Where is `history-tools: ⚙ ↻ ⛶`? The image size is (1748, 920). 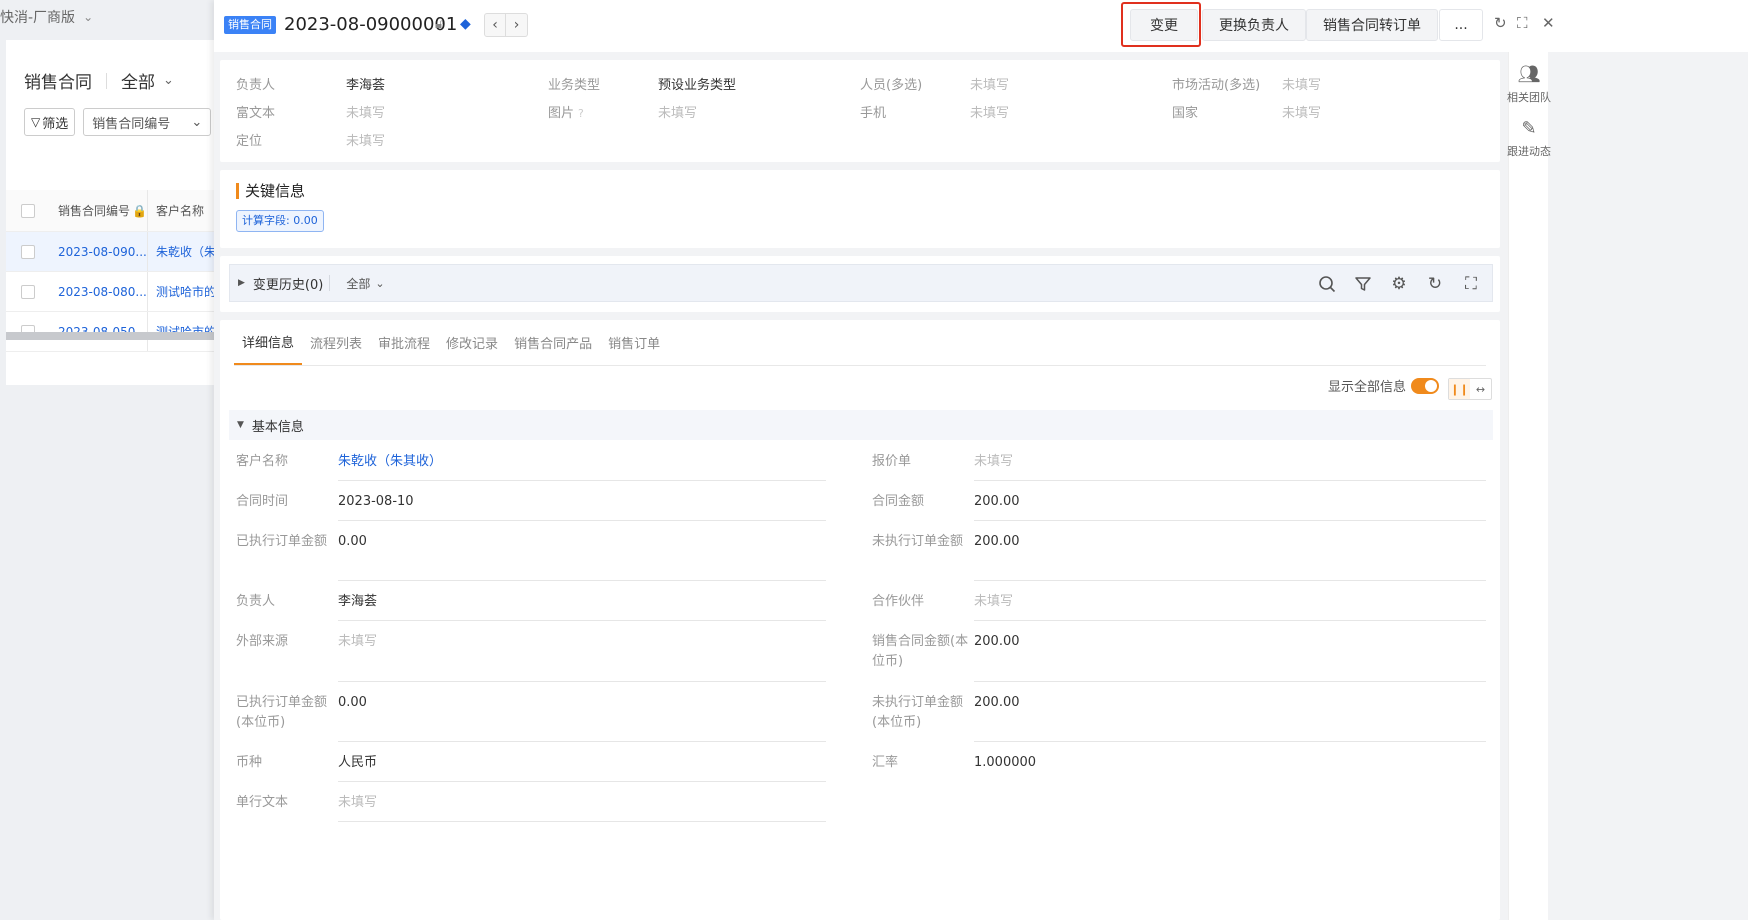
history-tools: ⚙ ↻ ⛶ is located at coordinates (1399, 284).